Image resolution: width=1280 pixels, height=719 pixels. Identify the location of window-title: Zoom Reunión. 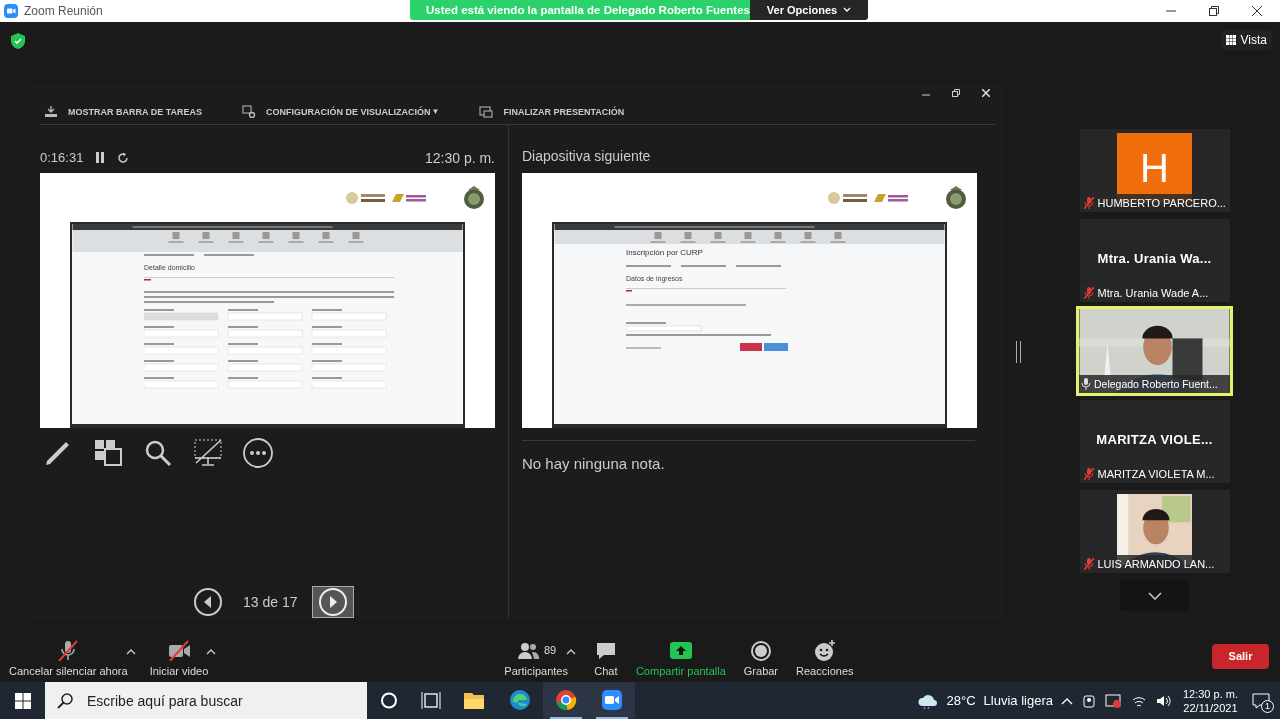
(63, 11).